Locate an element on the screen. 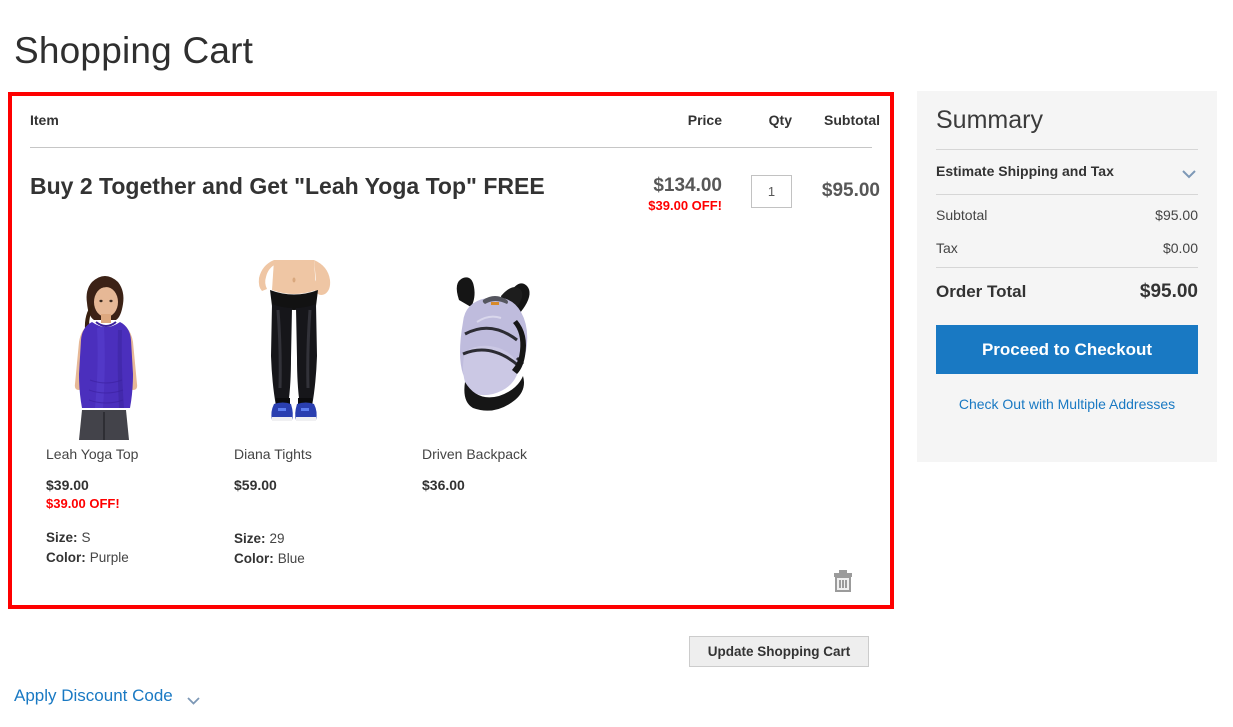  product-name: Leah Yoga Top is located at coordinates (92, 454).